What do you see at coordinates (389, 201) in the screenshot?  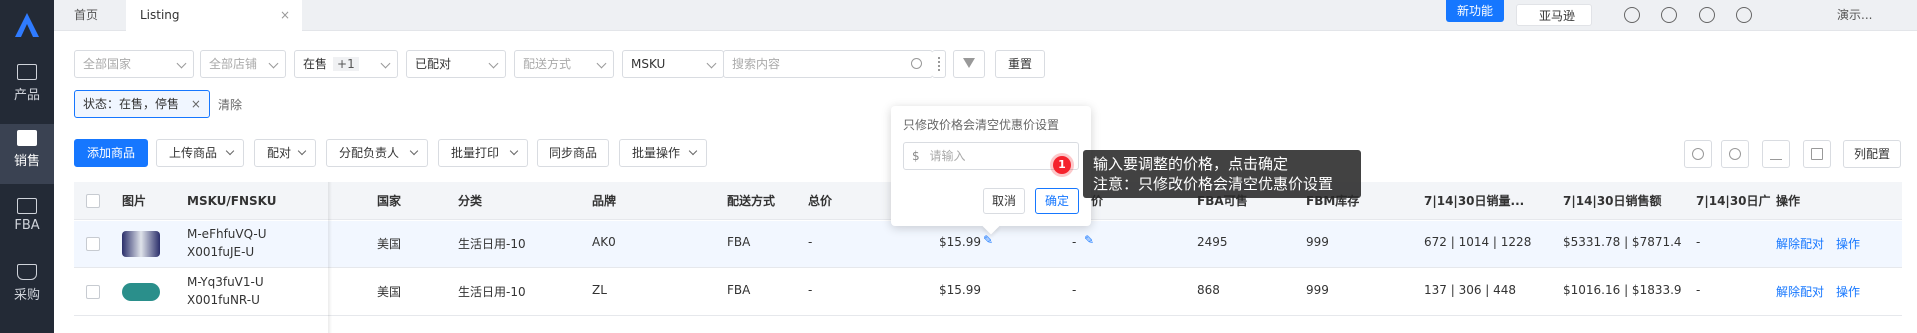 I see `col-country: 国家` at bounding box center [389, 201].